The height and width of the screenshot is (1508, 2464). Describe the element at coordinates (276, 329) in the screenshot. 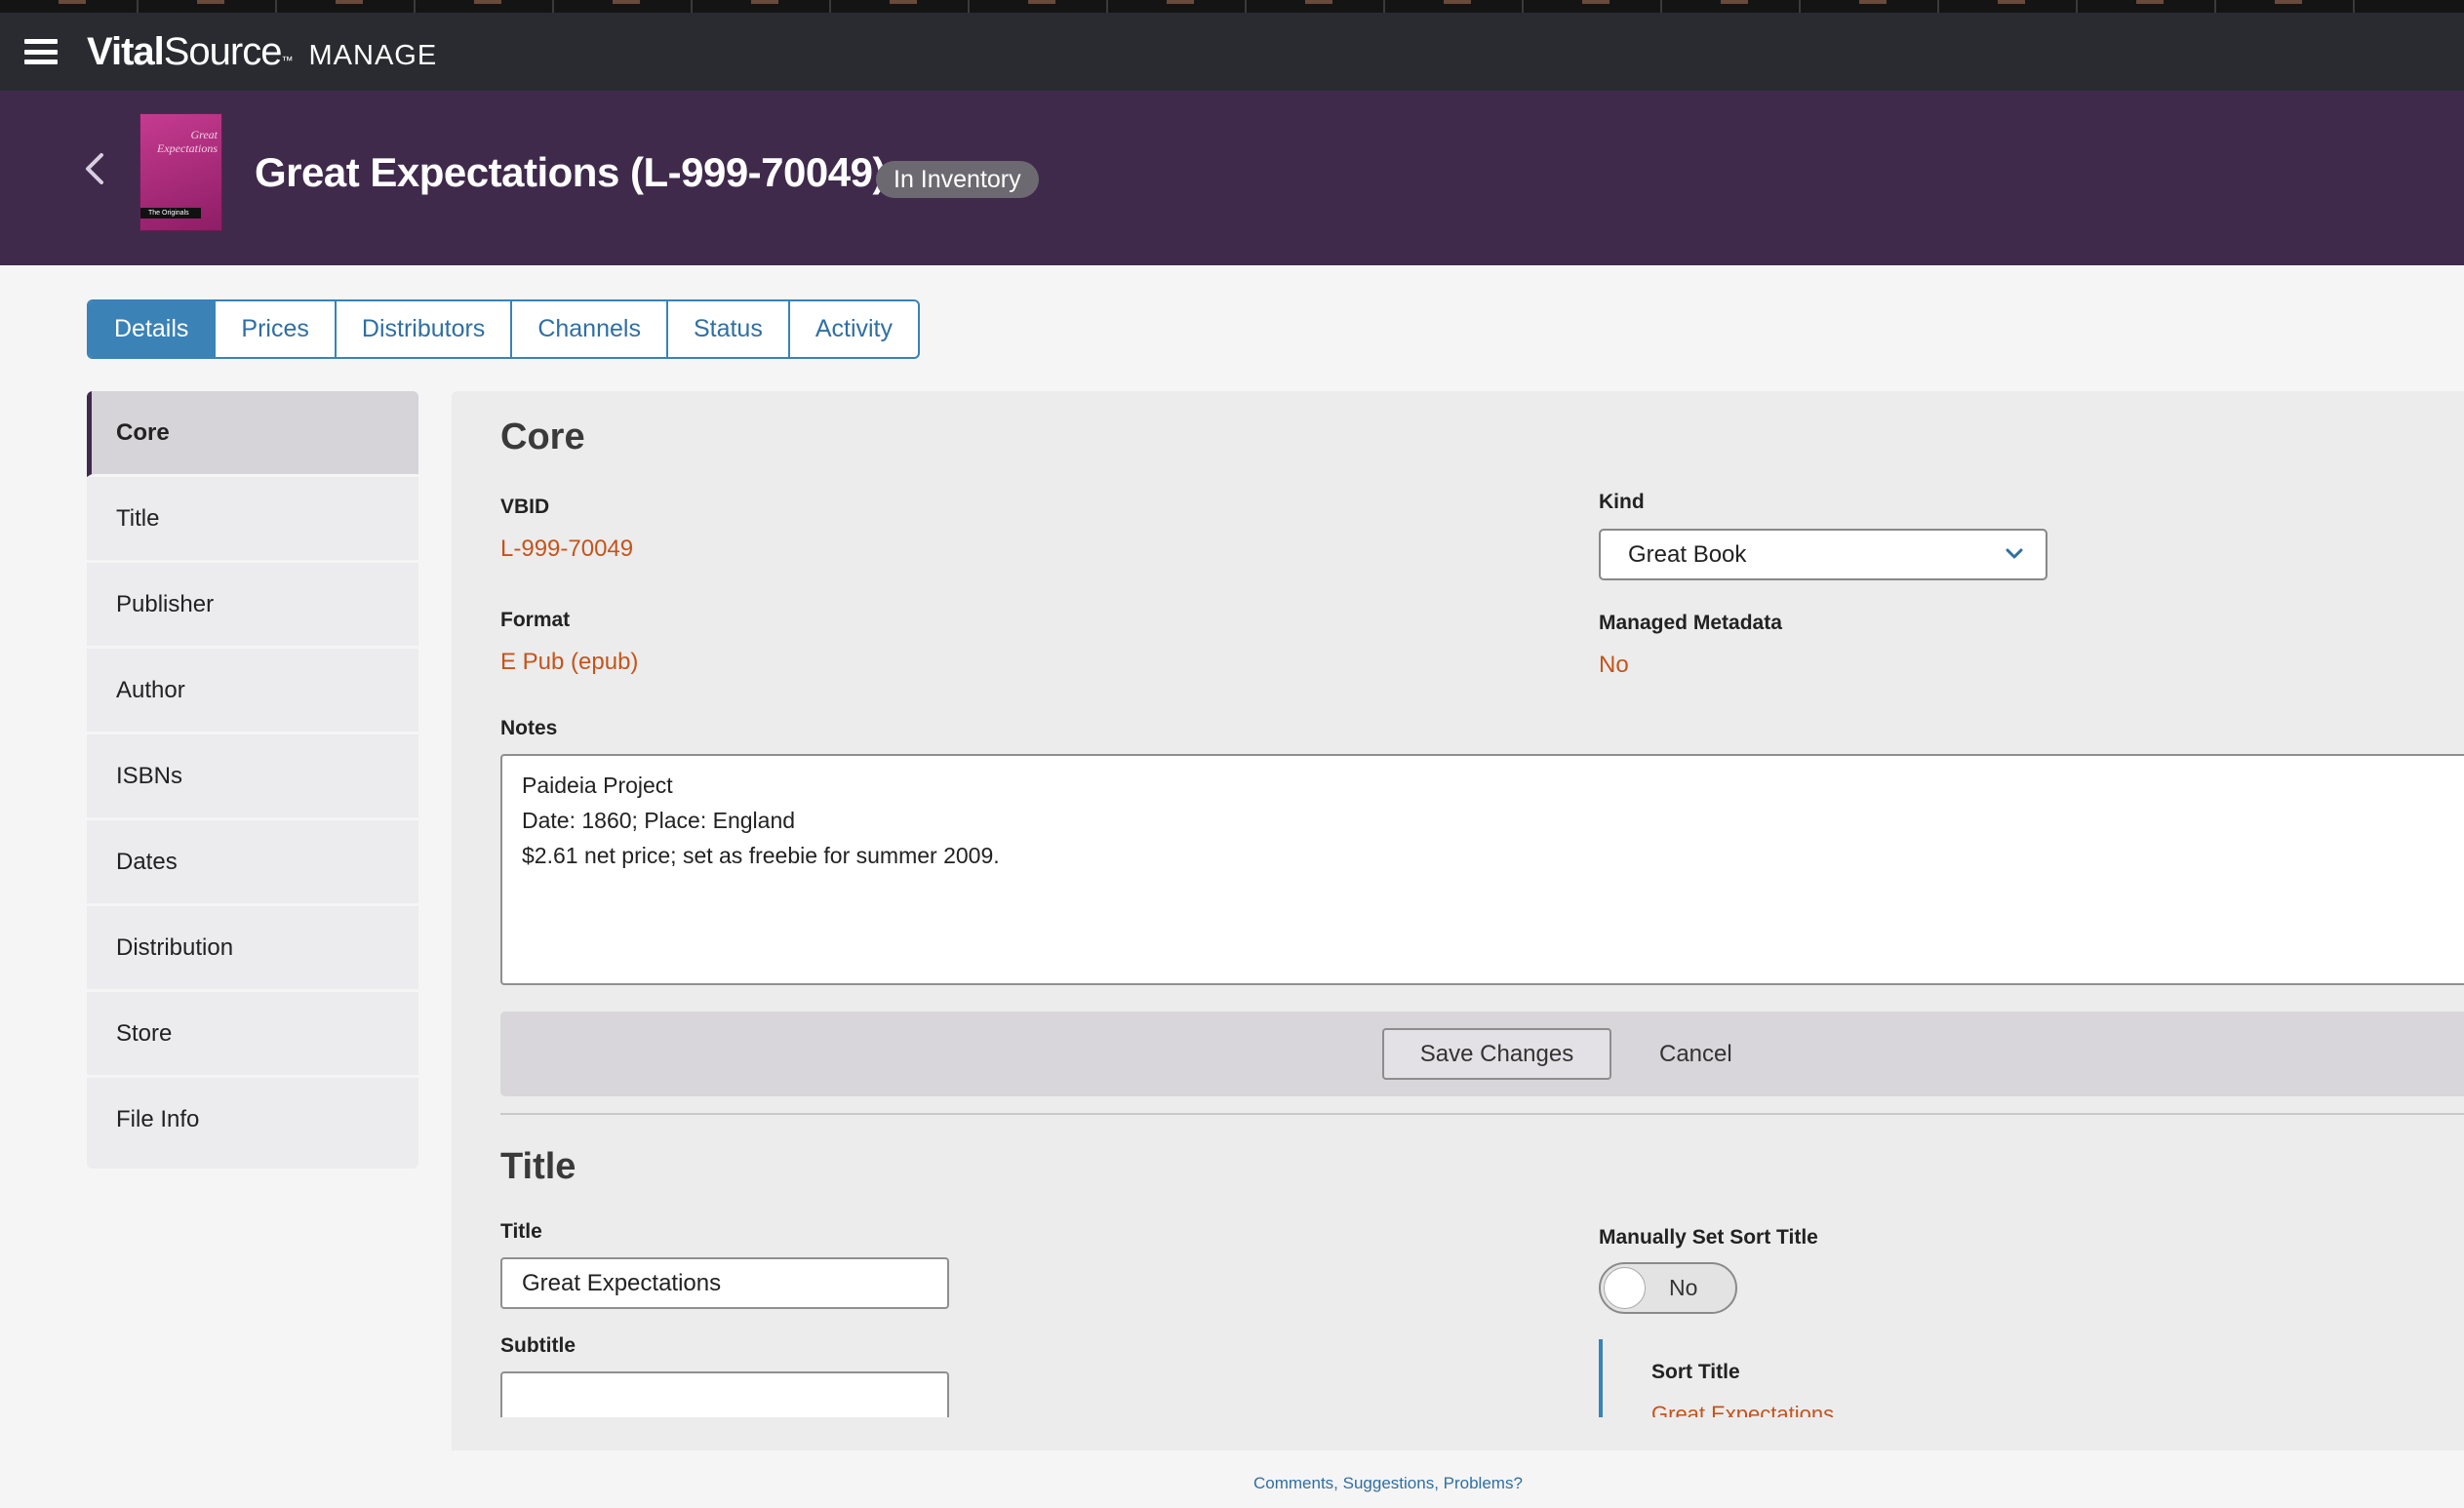

I see `tab-prices: Prices` at that location.